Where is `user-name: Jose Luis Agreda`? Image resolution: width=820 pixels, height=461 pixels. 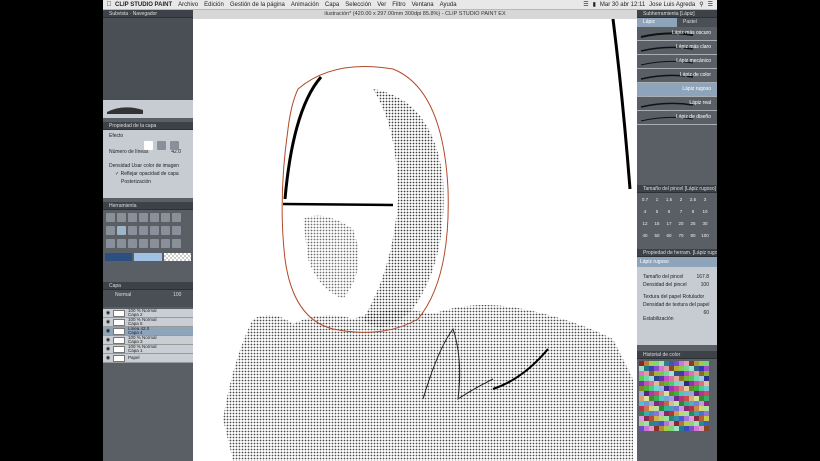 user-name: Jose Luis Agreda is located at coordinates (672, 5).